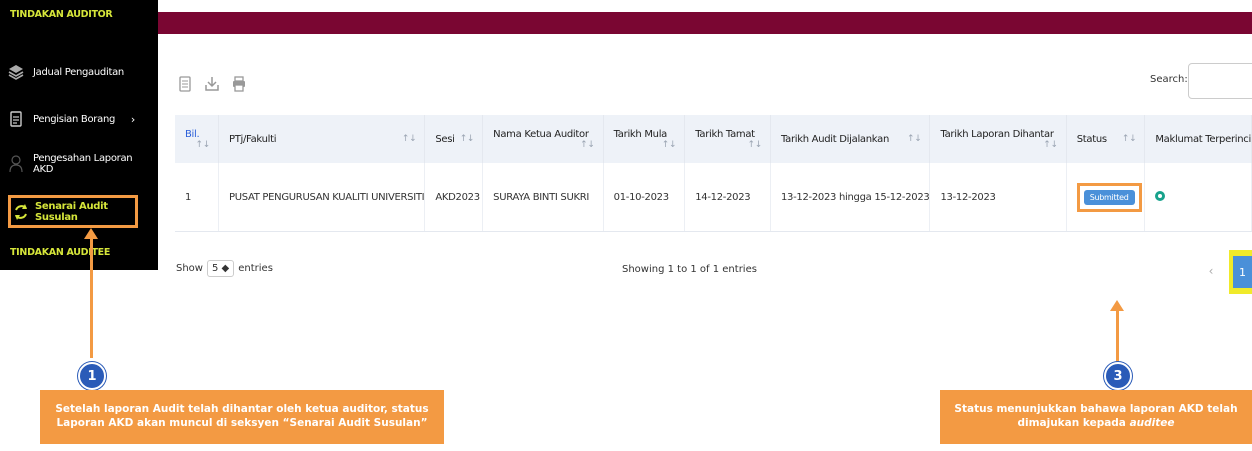  What do you see at coordinates (1198, 139) in the screenshot?
I see `col-maklumat: Maklumat Terperinci` at bounding box center [1198, 139].